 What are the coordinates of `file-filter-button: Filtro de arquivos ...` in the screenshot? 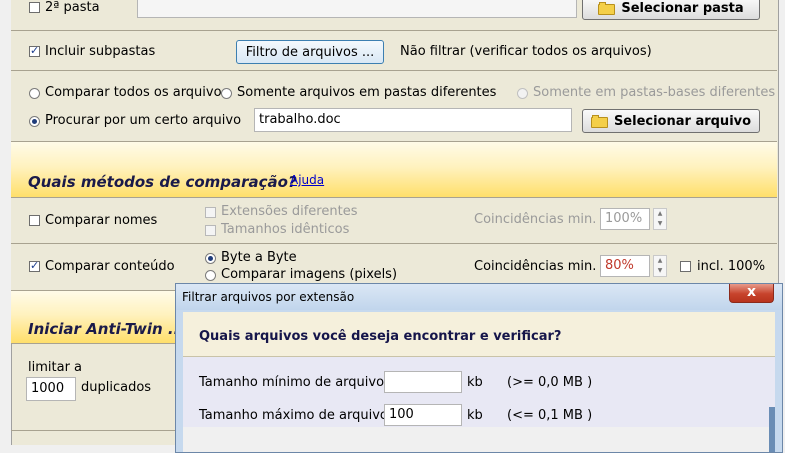 It's located at (310, 52).